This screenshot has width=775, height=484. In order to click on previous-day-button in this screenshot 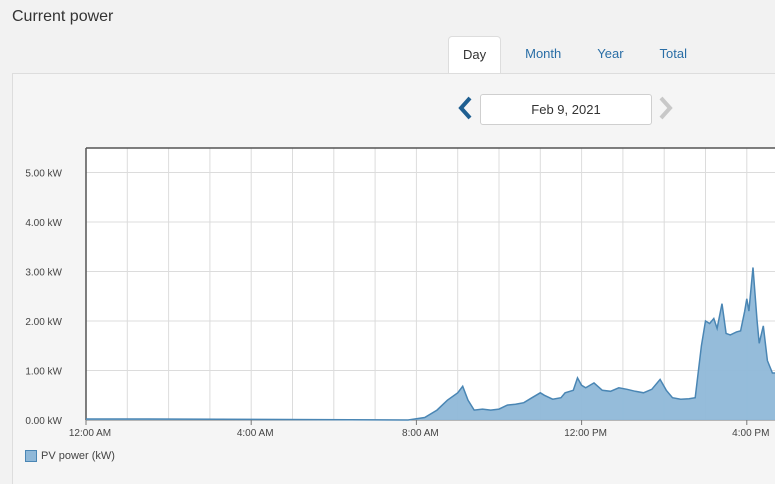, I will do `click(466, 108)`.